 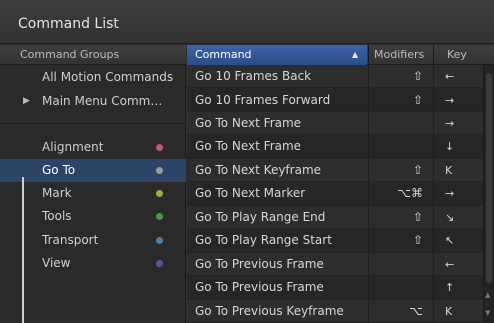 What do you see at coordinates (335, 123) in the screenshot?
I see `table-row: Go To Next Frame →` at bounding box center [335, 123].